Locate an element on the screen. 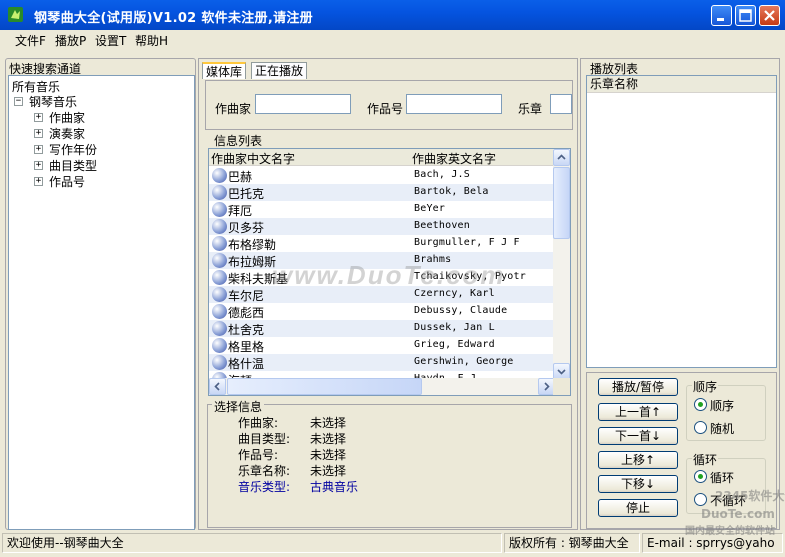 Image resolution: width=785 pixels, height=557 pixels. composer-name-en: Bartok, Bela is located at coordinates (451, 191).